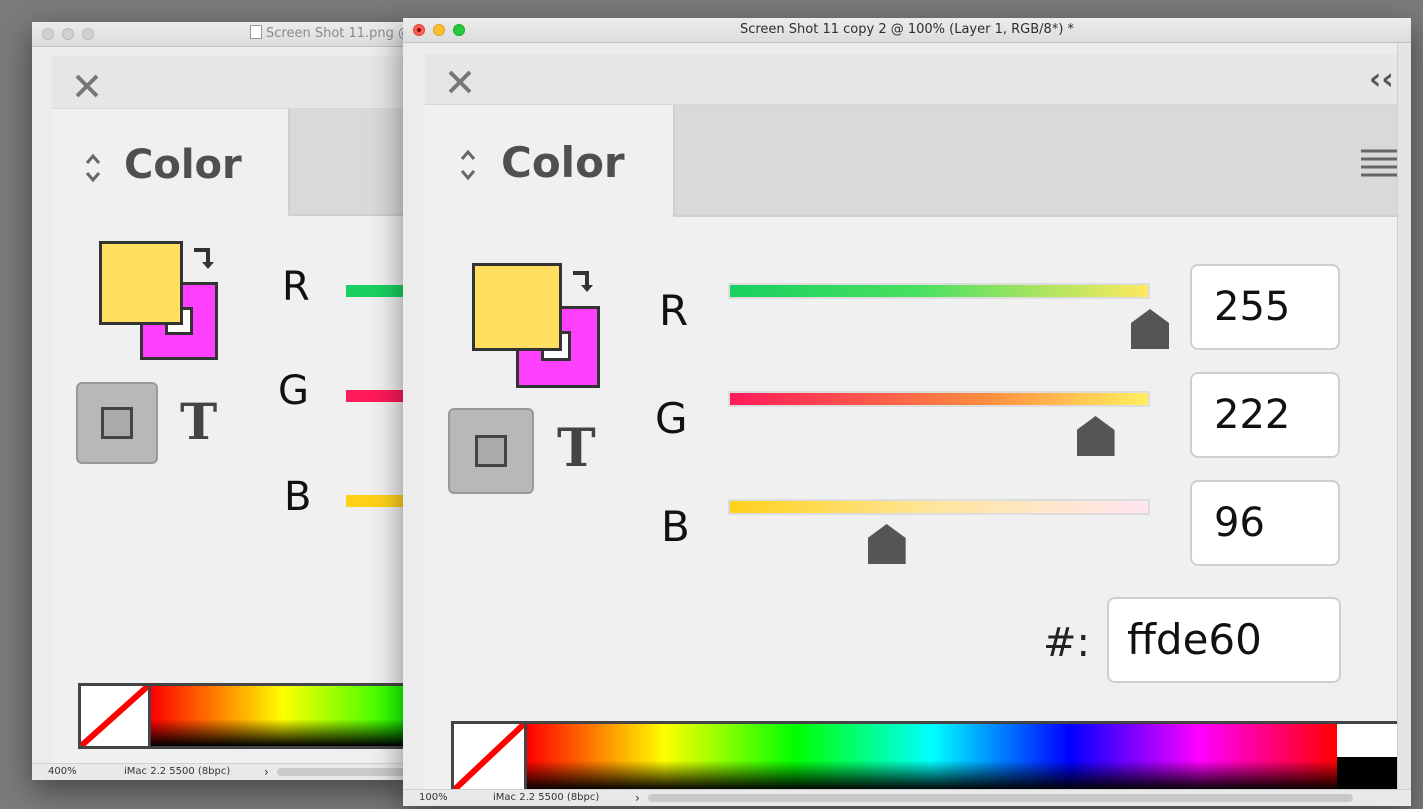 The height and width of the screenshot is (809, 1423). I want to click on back-tab-label: Color, so click(183, 165).